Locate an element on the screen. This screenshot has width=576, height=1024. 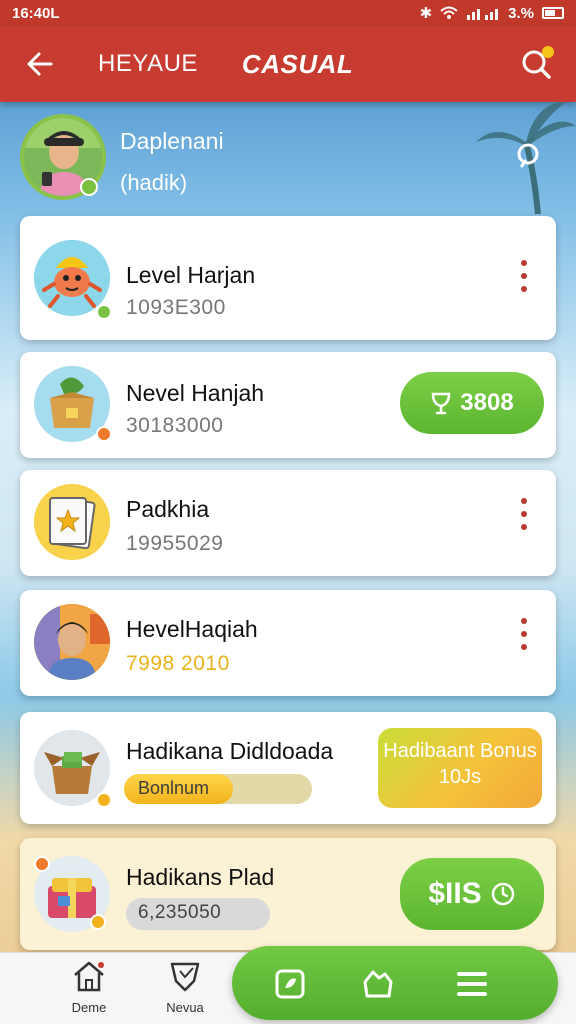
trophy-icon is located at coordinates (441, 403).